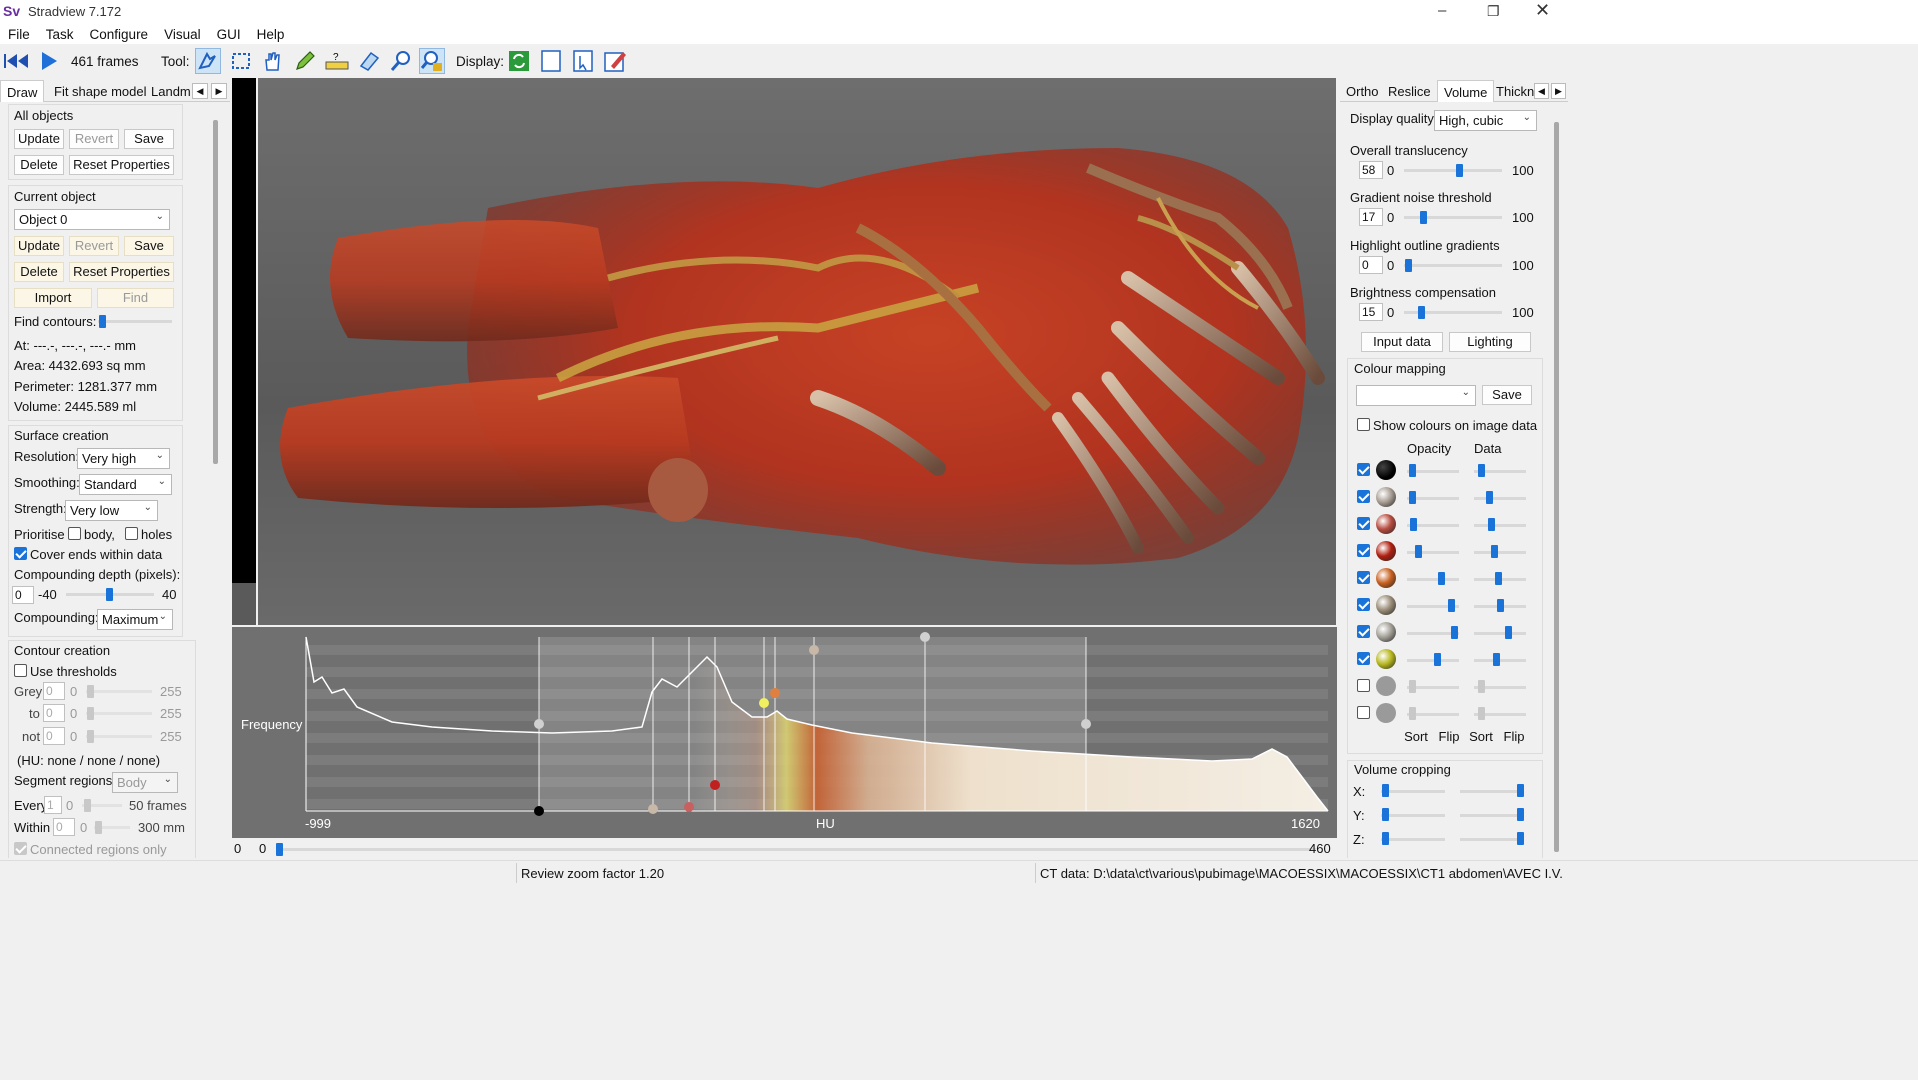 The width and height of the screenshot is (1918, 1080). I want to click on overall-translucency-slider, so click(1459, 170).